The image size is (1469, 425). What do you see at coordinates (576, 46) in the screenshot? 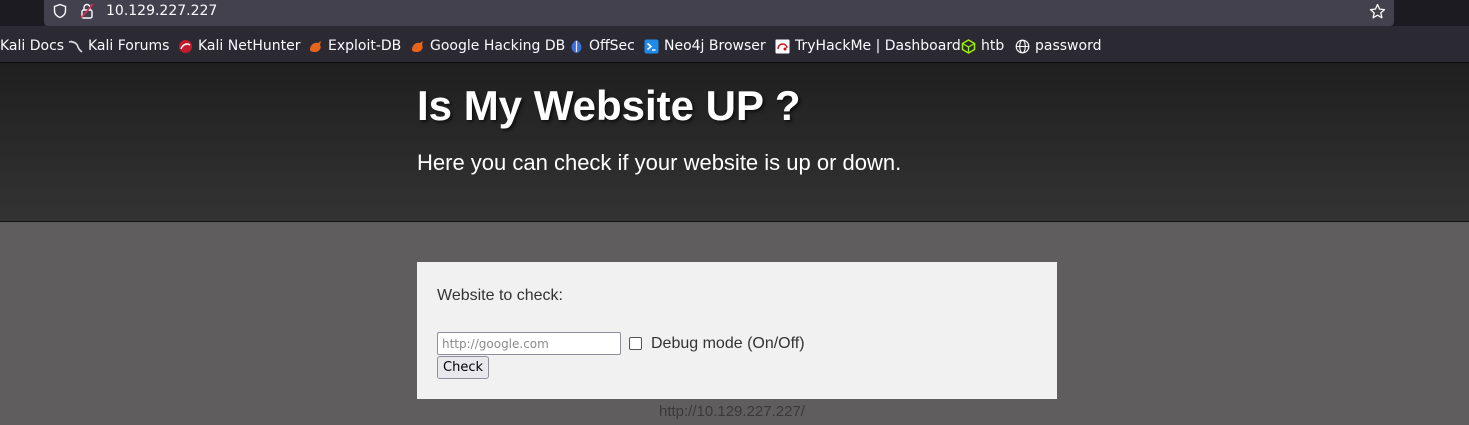
I see `offsec-icon` at bounding box center [576, 46].